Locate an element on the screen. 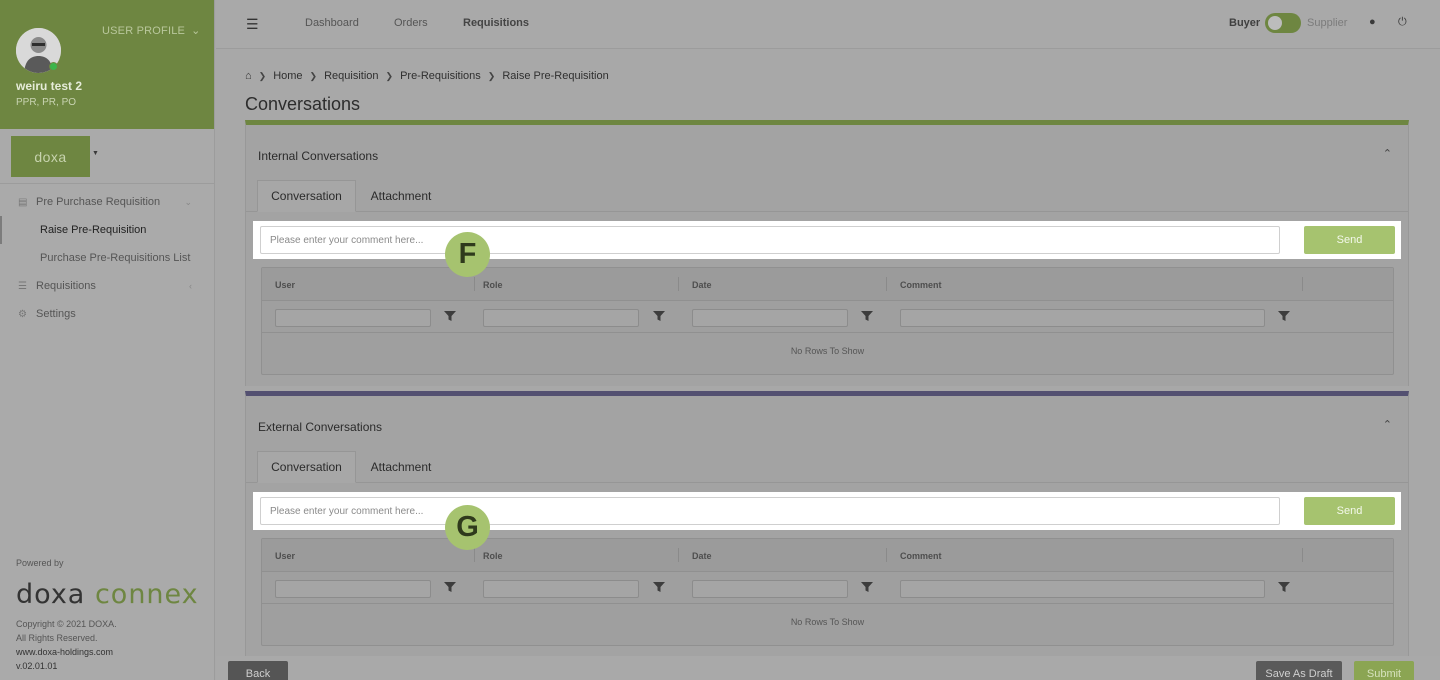  caret-down-icon: ▼ is located at coordinates (95, 153).